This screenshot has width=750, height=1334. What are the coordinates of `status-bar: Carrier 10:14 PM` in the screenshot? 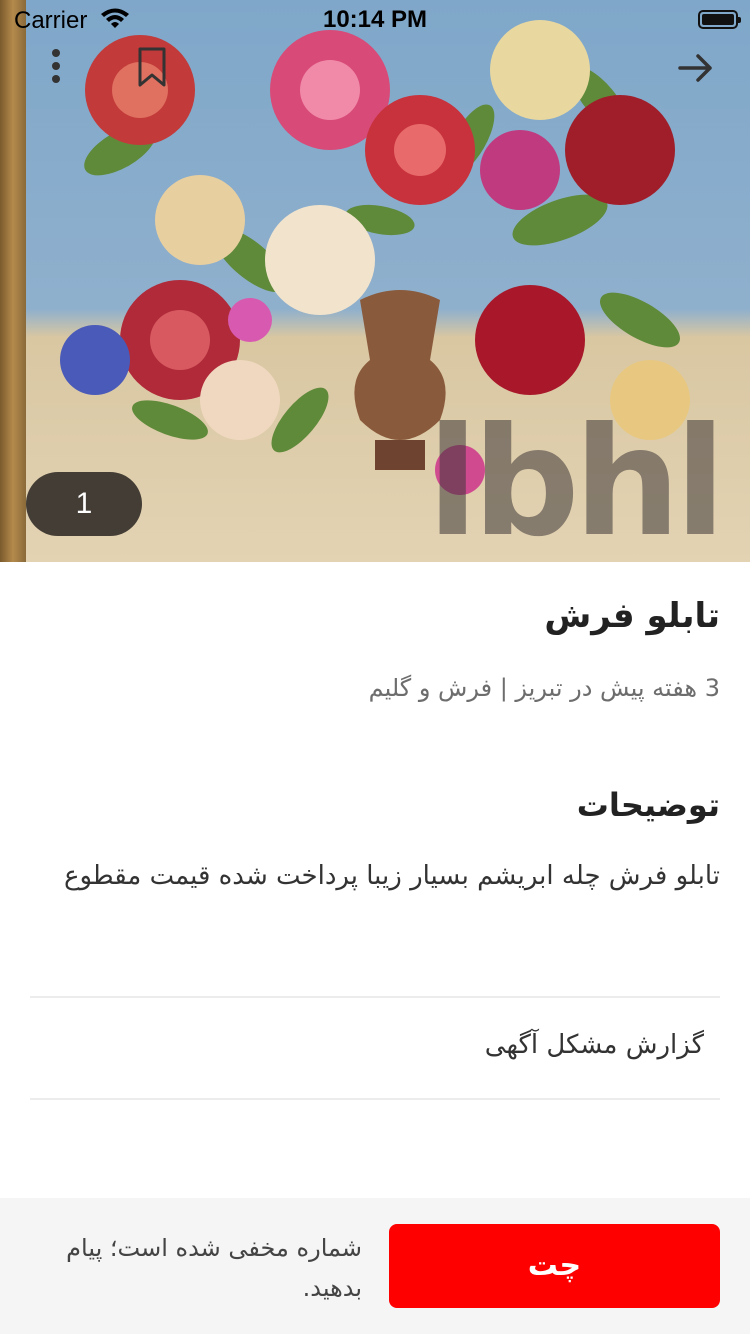 It's located at (375, 20).